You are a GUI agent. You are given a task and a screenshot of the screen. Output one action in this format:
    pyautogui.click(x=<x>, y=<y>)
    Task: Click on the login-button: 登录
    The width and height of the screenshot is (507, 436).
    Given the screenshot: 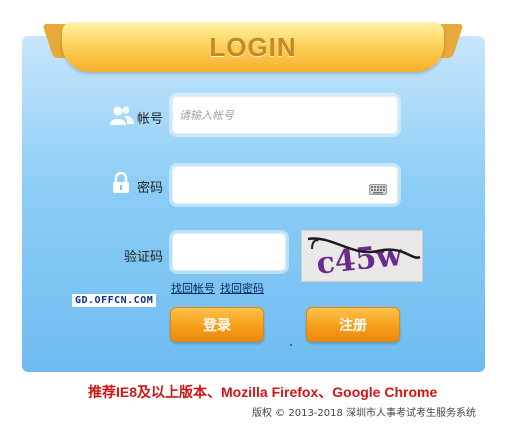 What is the action you would take?
    pyautogui.click(x=217, y=324)
    